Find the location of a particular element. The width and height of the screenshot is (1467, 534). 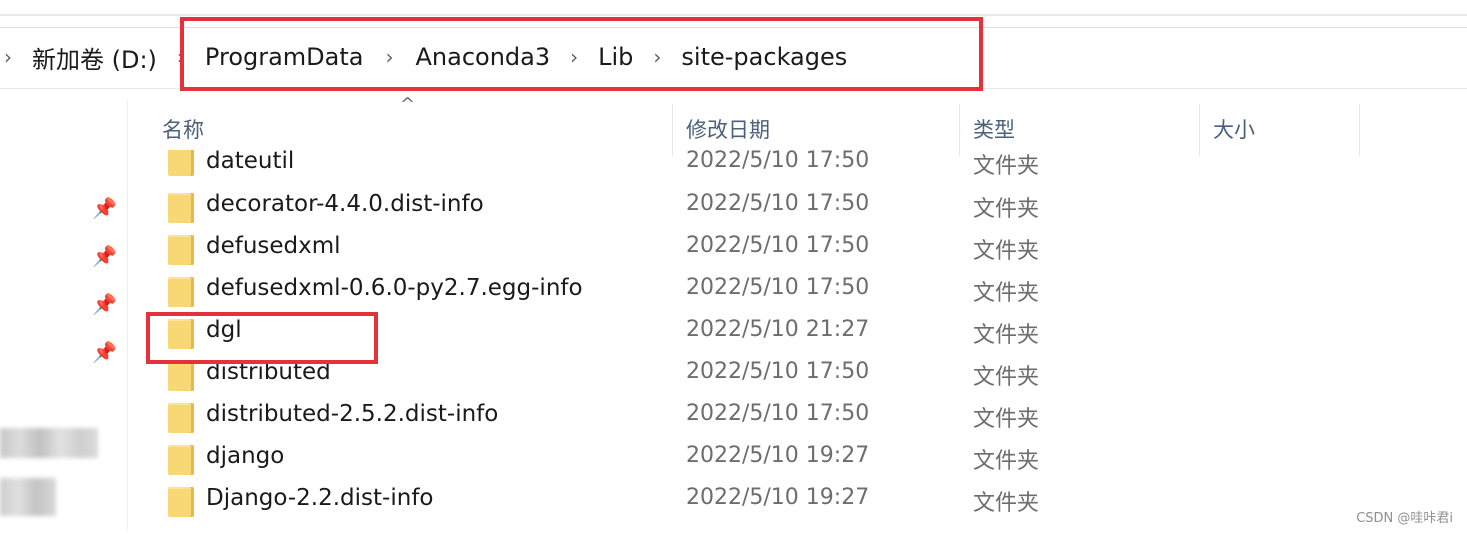

file-name: defusedxml-0.6.0-py2.7.egg-info is located at coordinates (394, 288).